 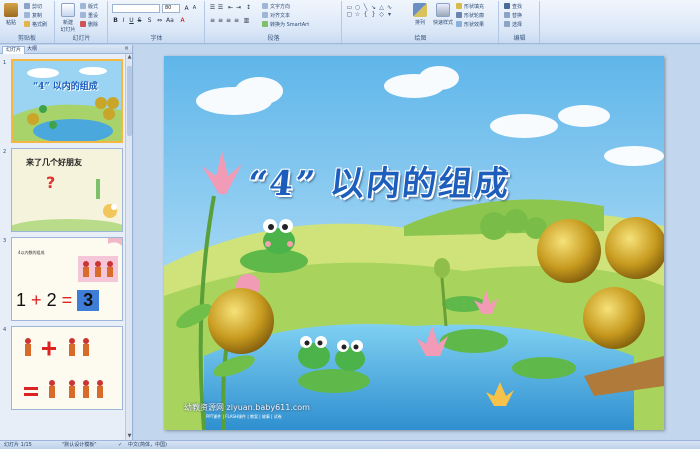 I want to click on triangle-shape-icon: △, so click(x=381, y=7).